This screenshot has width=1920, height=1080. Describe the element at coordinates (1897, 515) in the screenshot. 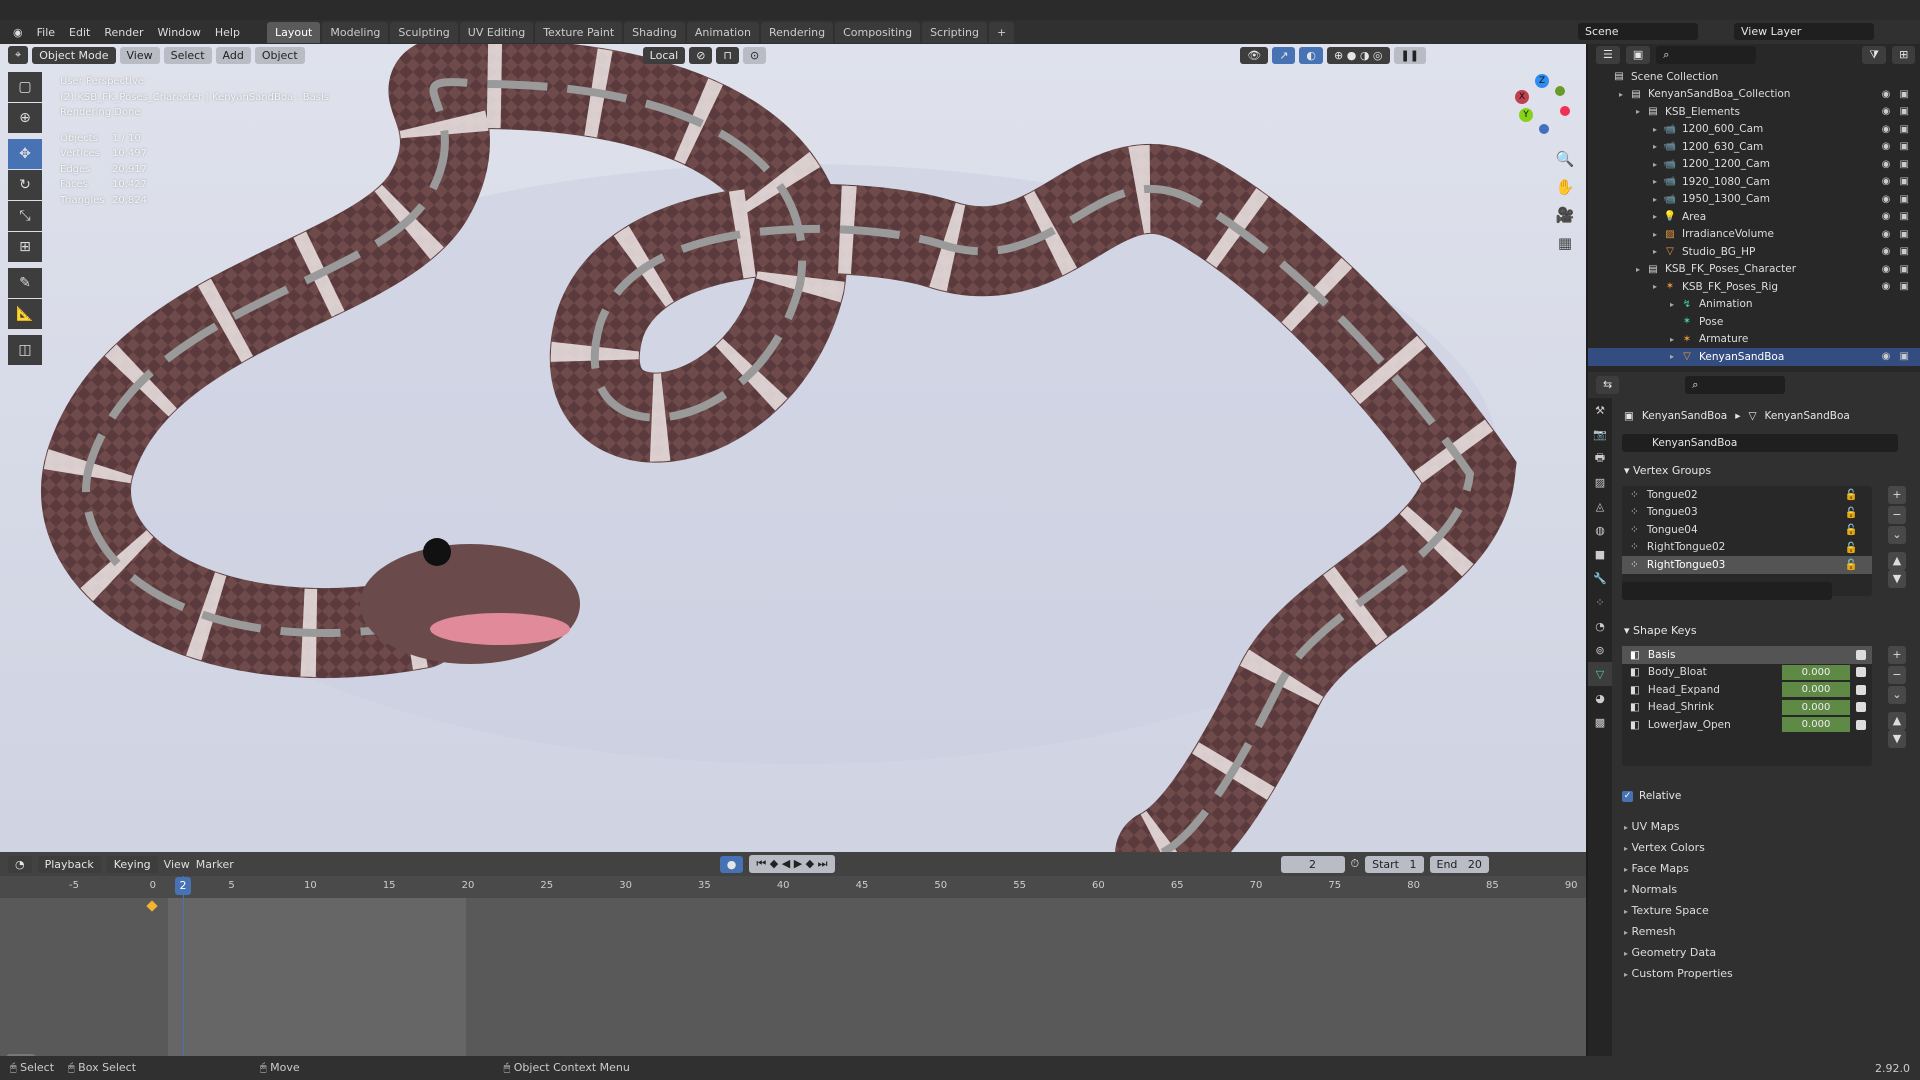

I see `remove-vertex-group-button: −` at that location.